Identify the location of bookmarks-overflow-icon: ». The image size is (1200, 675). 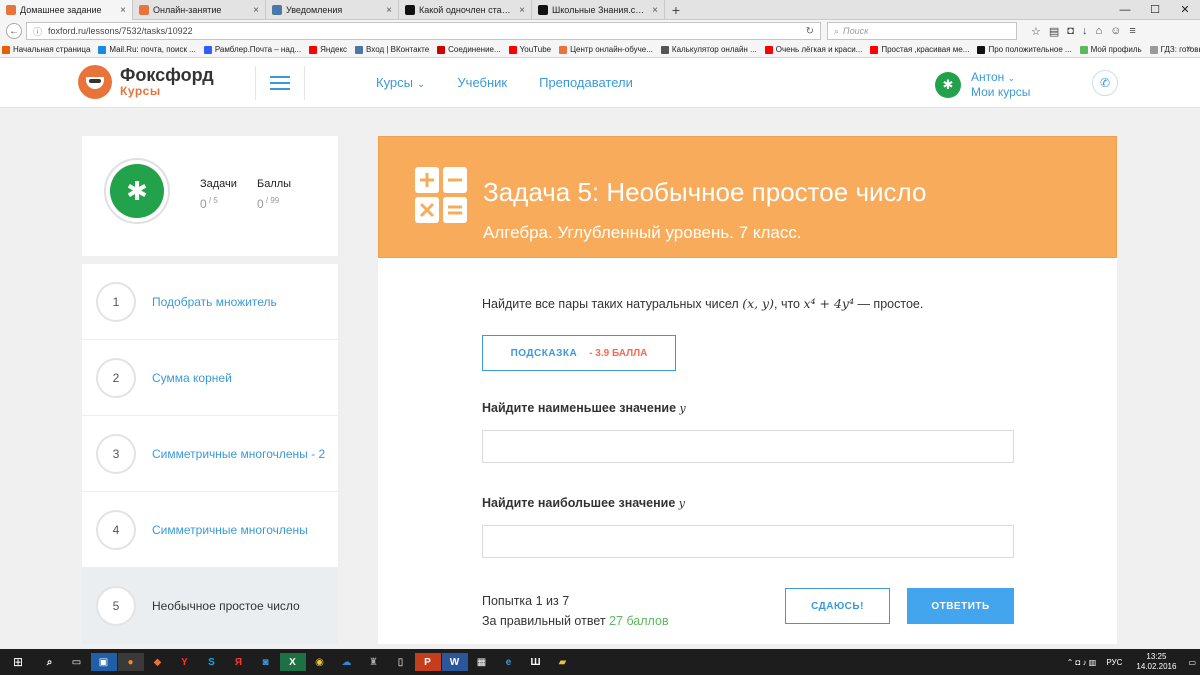
(1189, 48).